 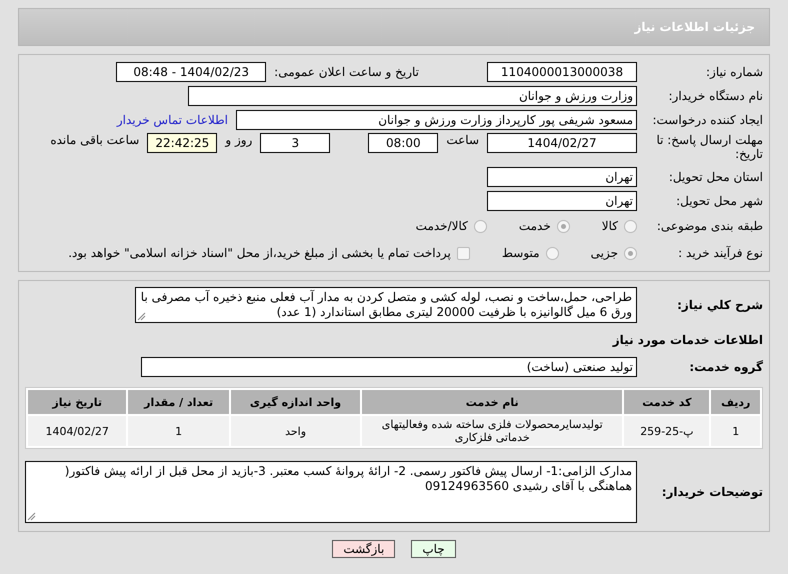 I want to click on deadline-time-field: 08:00, so click(x=403, y=143).